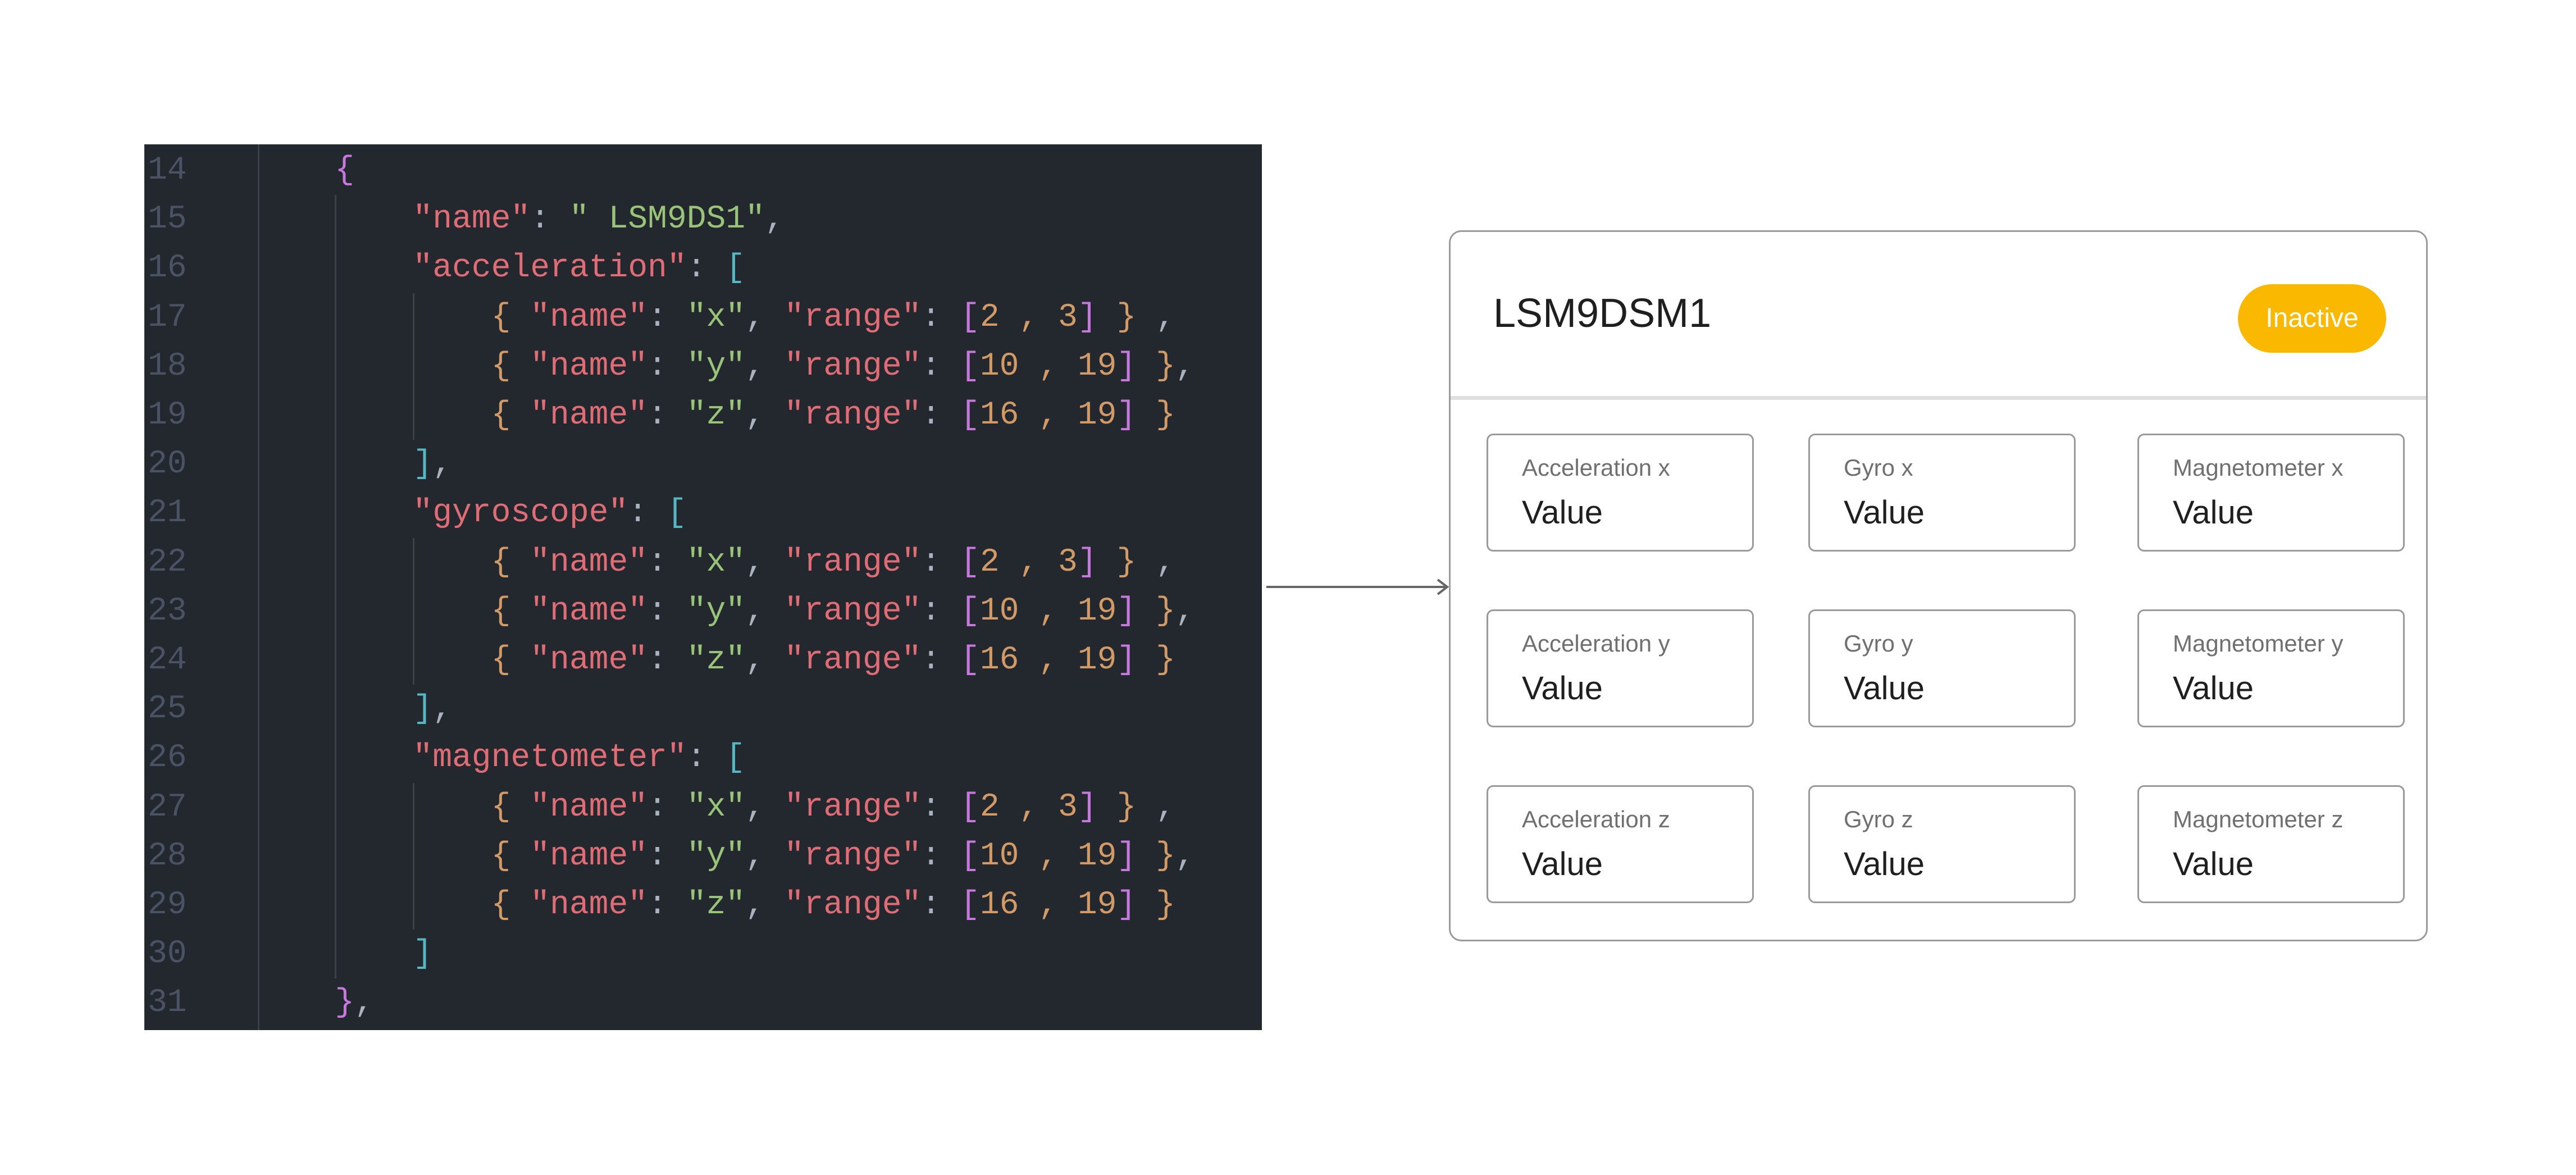 This screenshot has width=2576, height=1175. Describe the element at coordinates (258, 587) in the screenshot. I see `gutter-divider` at that location.